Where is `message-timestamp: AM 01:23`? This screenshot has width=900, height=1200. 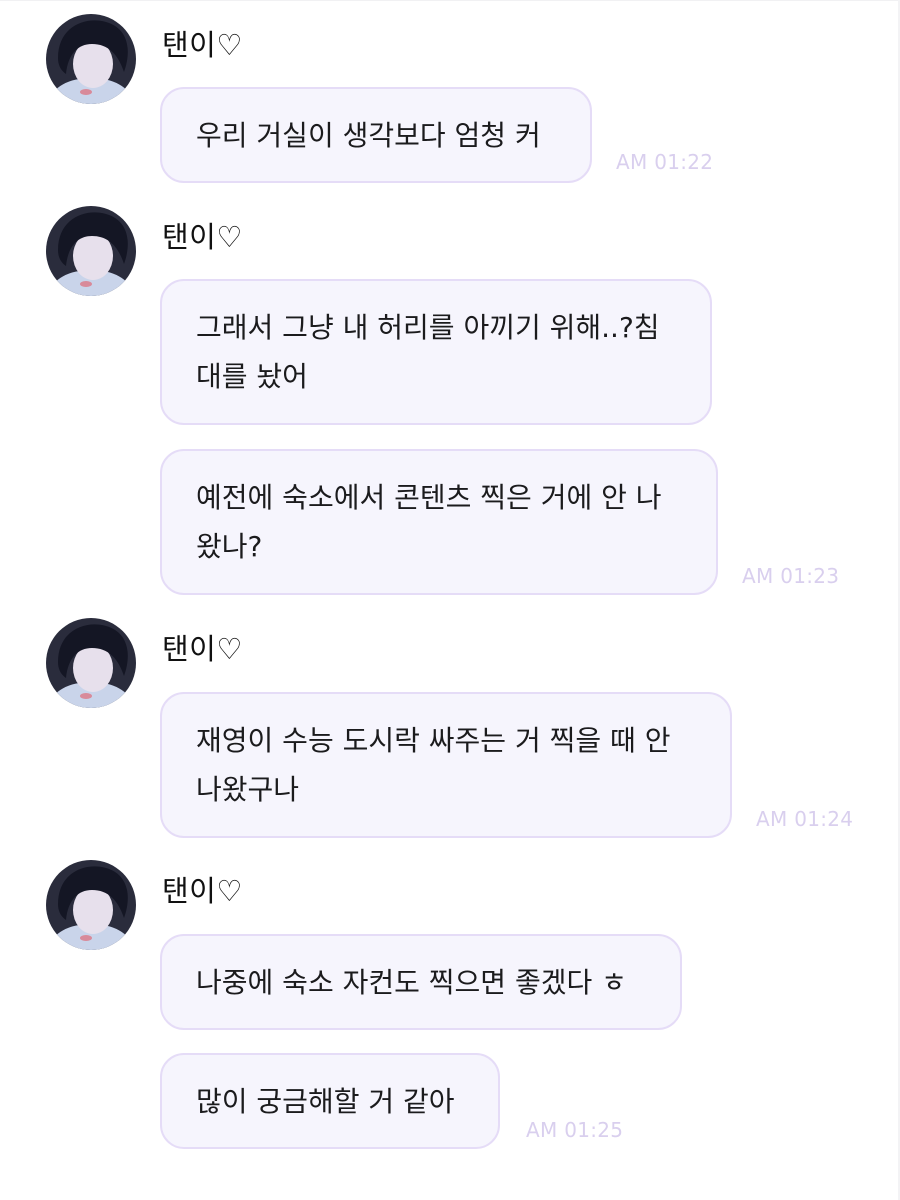
message-timestamp: AM 01:23 is located at coordinates (791, 576).